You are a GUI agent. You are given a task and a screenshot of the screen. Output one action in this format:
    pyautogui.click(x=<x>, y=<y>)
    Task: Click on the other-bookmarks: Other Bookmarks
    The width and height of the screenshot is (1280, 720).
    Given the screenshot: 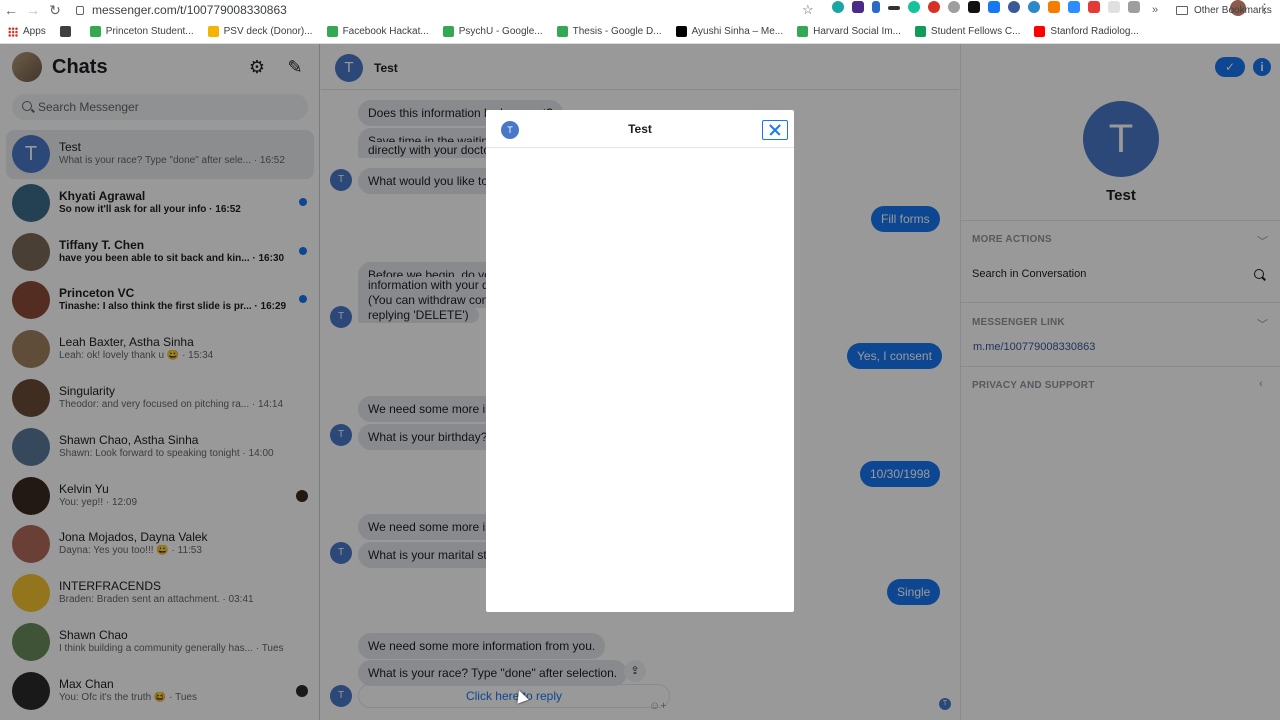 What is the action you would take?
    pyautogui.click(x=1224, y=10)
    